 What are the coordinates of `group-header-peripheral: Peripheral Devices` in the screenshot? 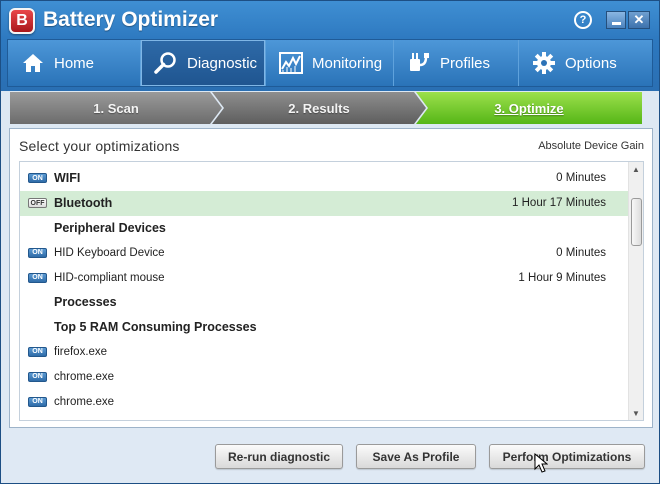 It's located at (324, 228).